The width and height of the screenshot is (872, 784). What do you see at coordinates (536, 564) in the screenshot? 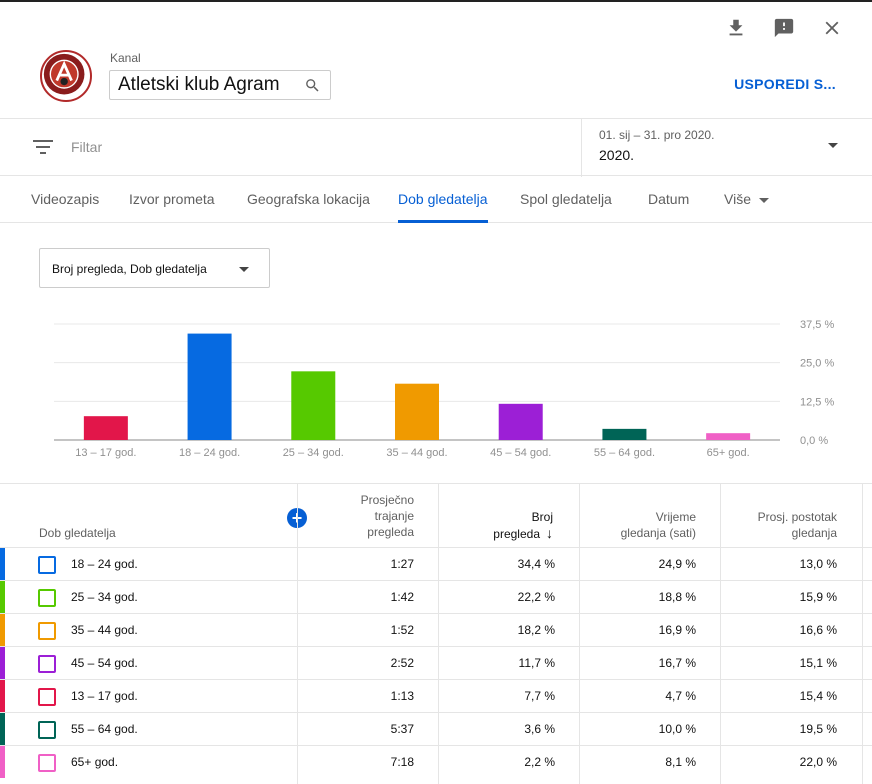
I see `cell-views: 34,4 %` at bounding box center [536, 564].